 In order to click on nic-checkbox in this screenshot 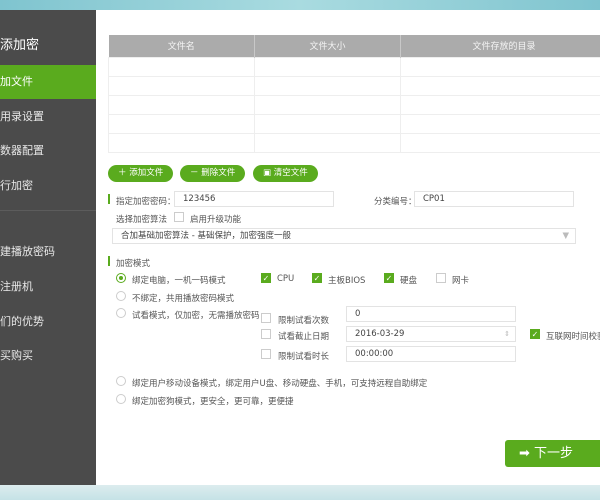, I will do `click(441, 278)`.